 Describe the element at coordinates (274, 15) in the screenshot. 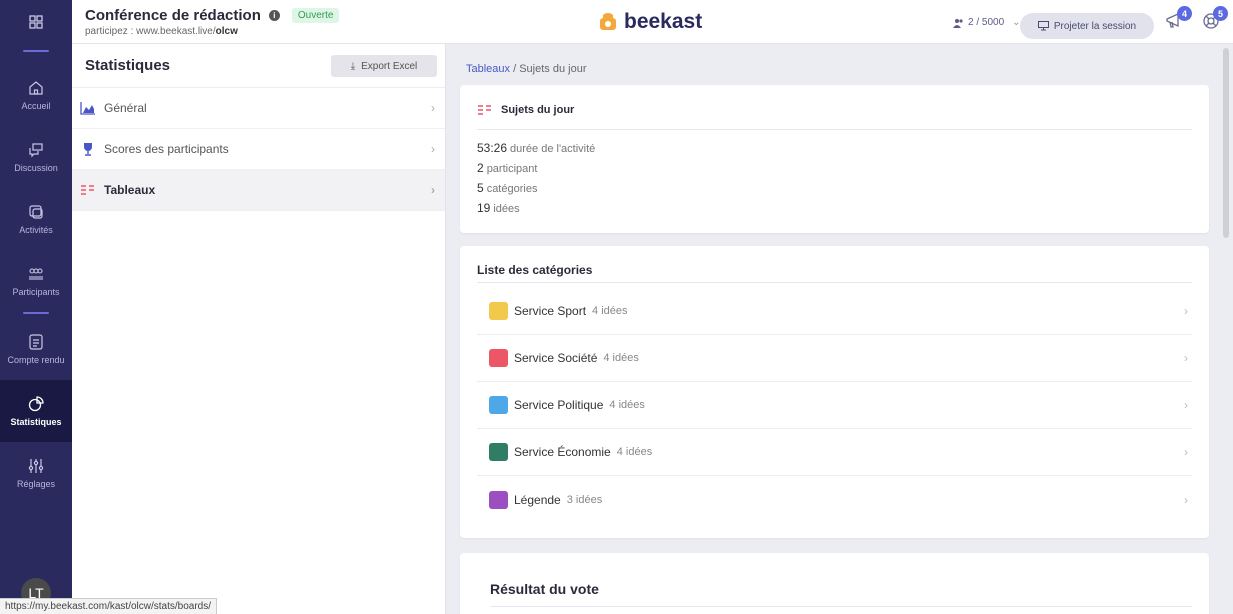

I see `info-icon: i` at that location.